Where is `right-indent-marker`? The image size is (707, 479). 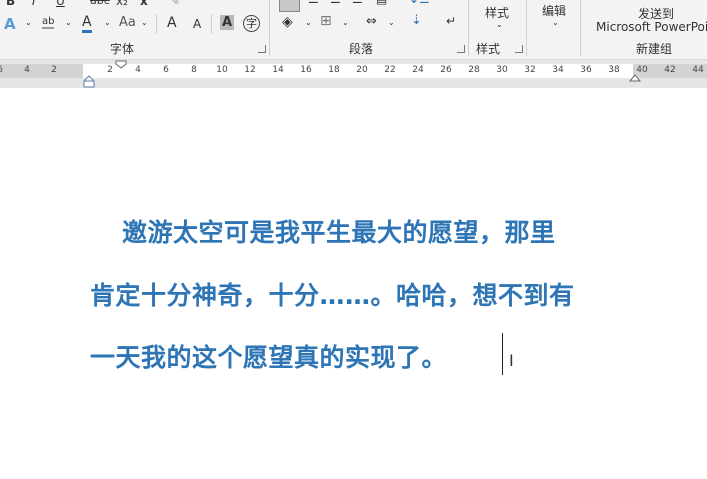
right-indent-marker is located at coordinates (635, 77).